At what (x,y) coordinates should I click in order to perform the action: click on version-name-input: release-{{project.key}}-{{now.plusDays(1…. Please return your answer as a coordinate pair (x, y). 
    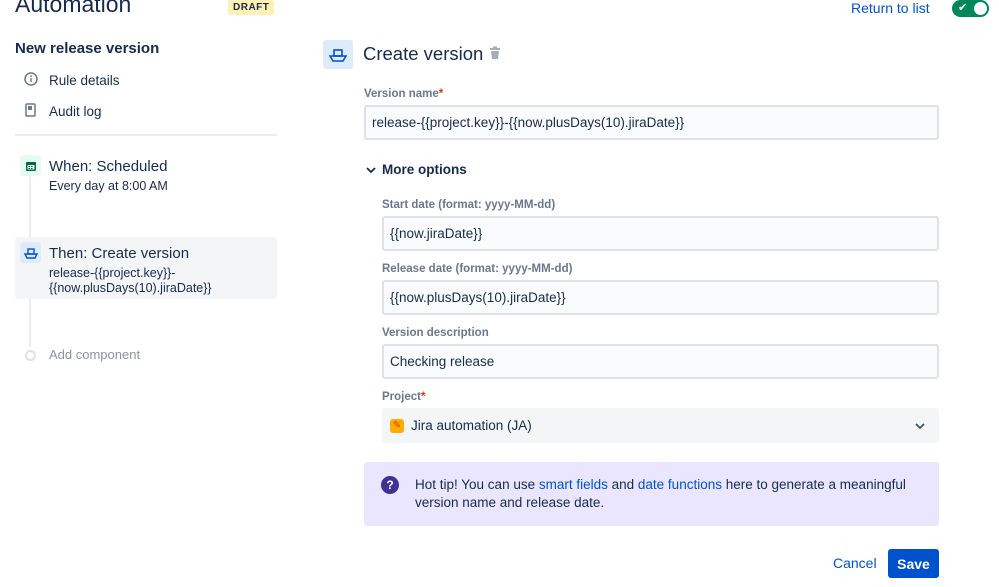
    Looking at the image, I should click on (651, 122).